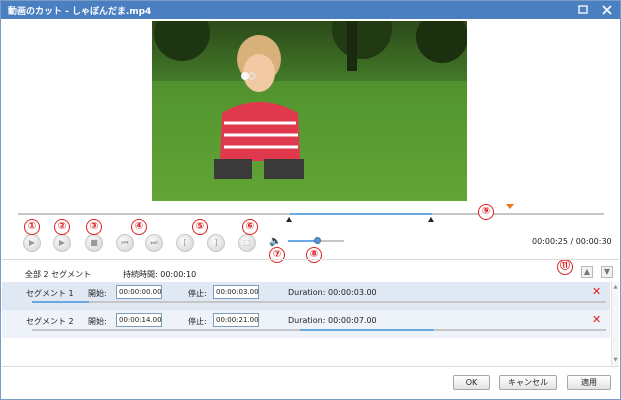 The image size is (621, 400). What do you see at coordinates (160, 274) in the screenshot?
I see `total-duration: 持続時間: 00:00:10` at bounding box center [160, 274].